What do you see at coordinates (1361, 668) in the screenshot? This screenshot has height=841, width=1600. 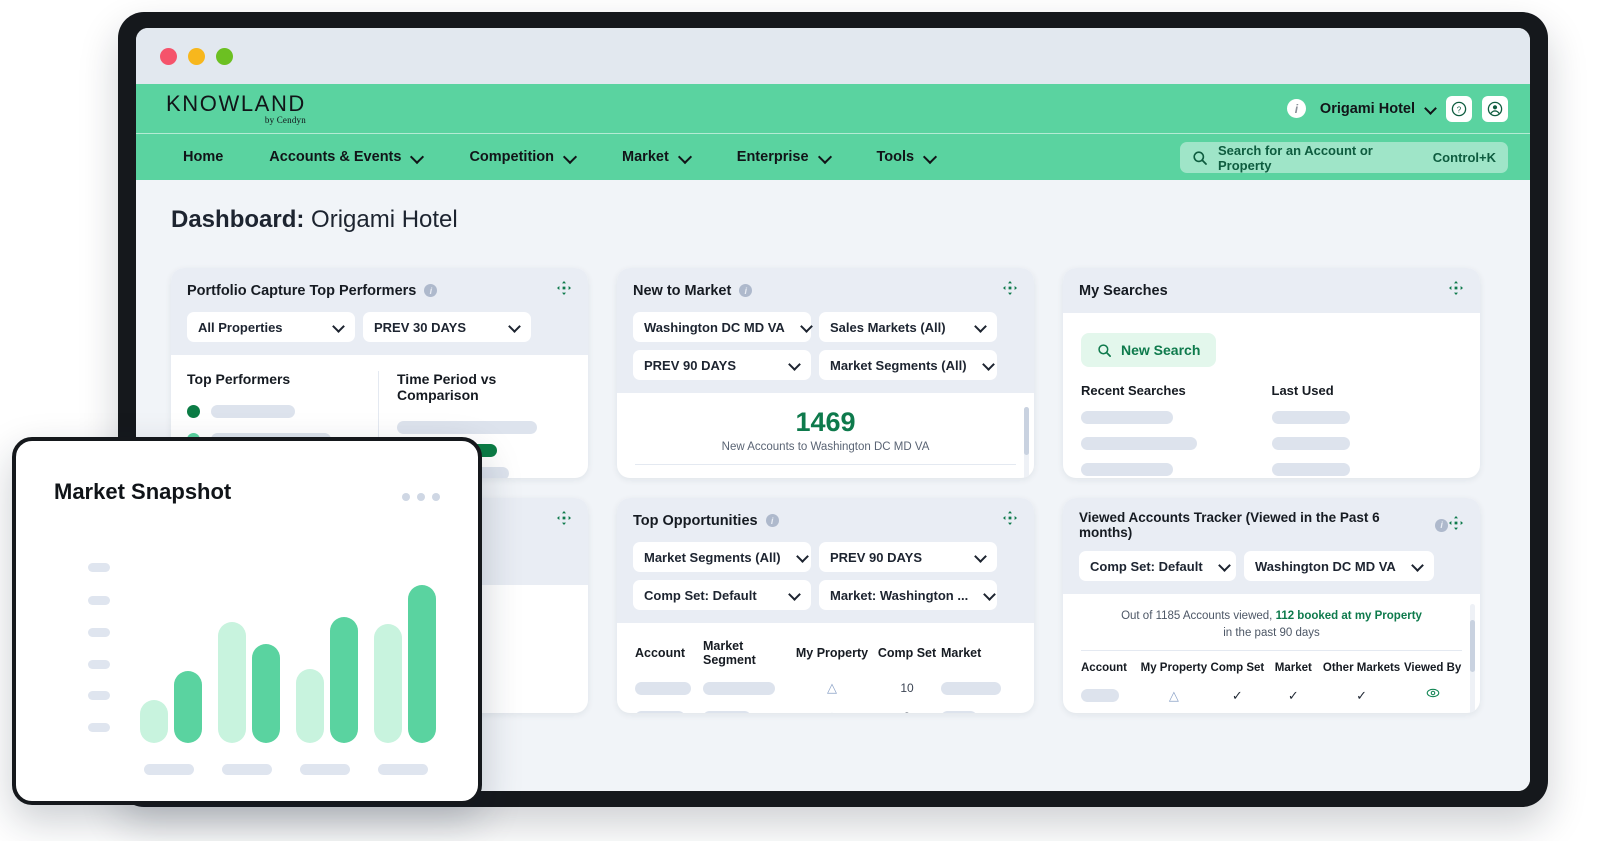 I see `column-other-markets: Other Markets` at bounding box center [1361, 668].